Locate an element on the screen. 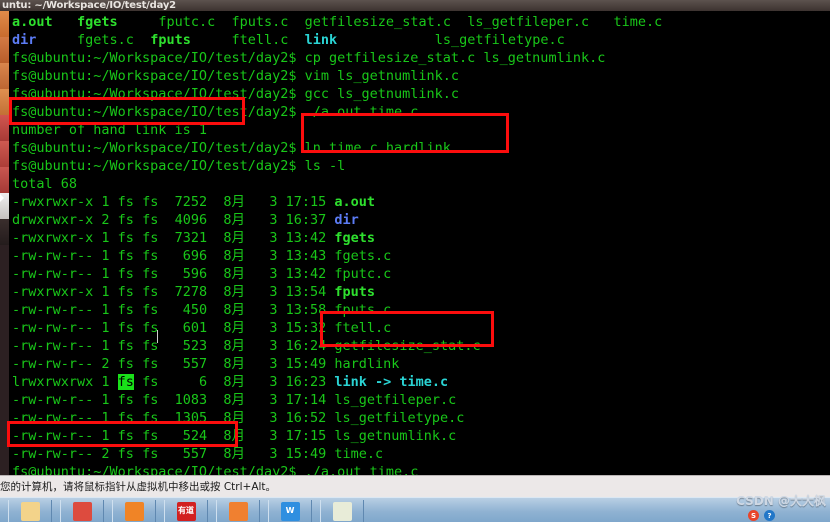 The image size is (830, 522). ls-row-date: 8月 3 13:42 is located at coordinates (279, 238).